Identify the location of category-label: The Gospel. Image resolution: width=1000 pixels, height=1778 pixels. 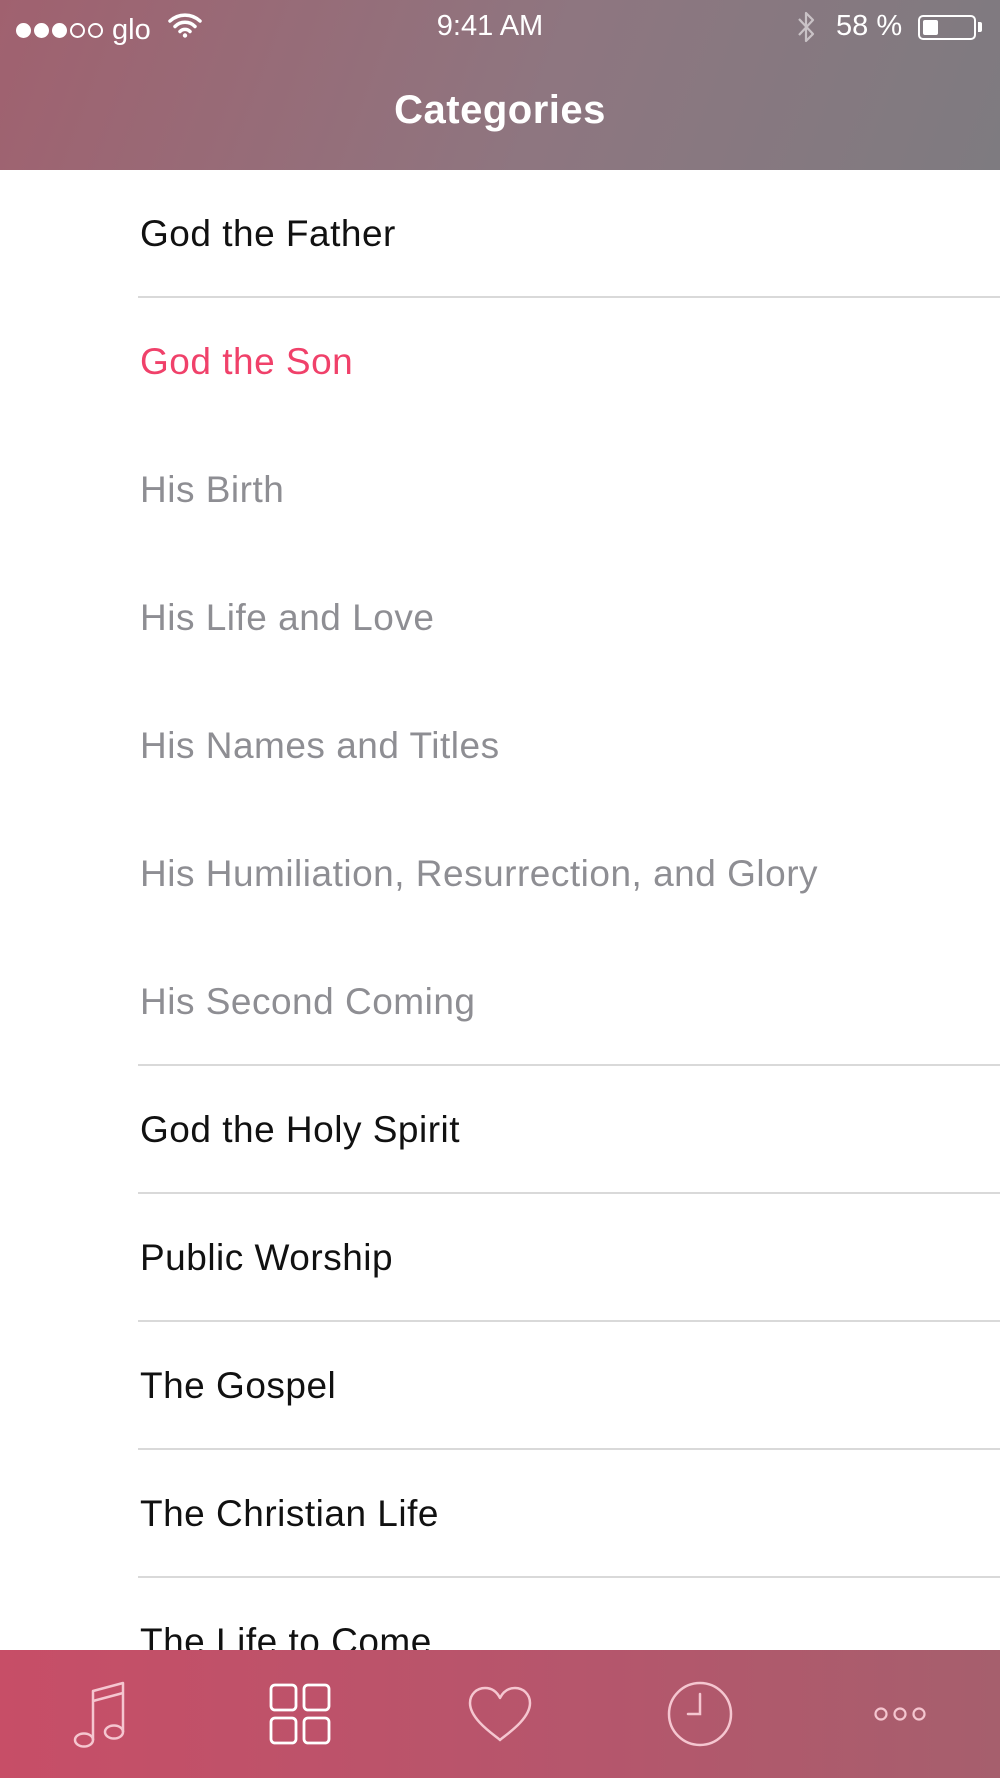
(238, 1385).